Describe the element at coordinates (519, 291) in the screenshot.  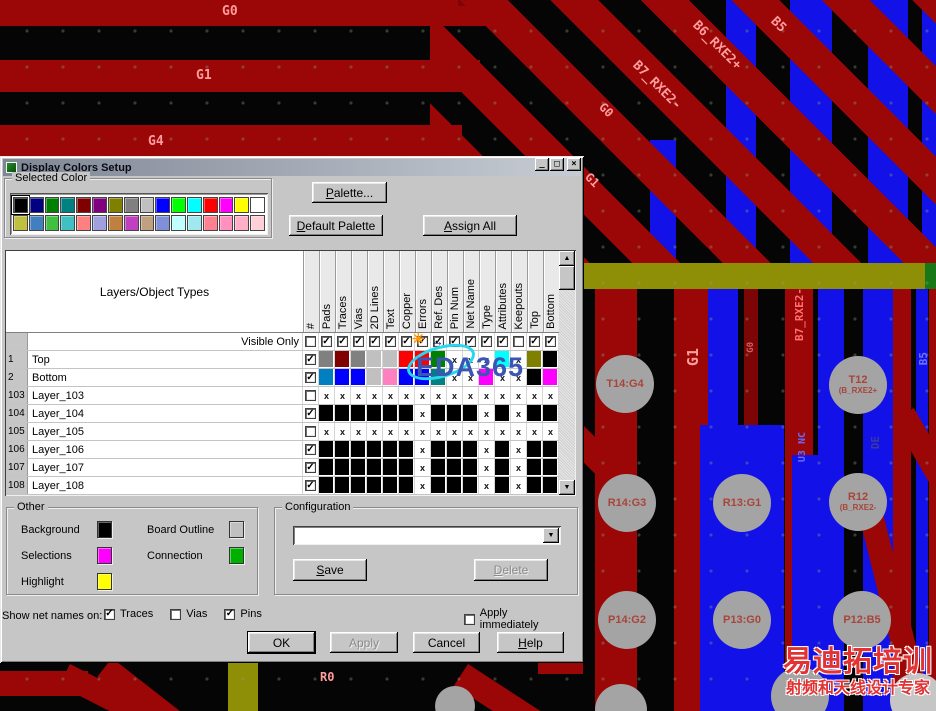
I see `column-header-keepouts: Keepouts` at that location.